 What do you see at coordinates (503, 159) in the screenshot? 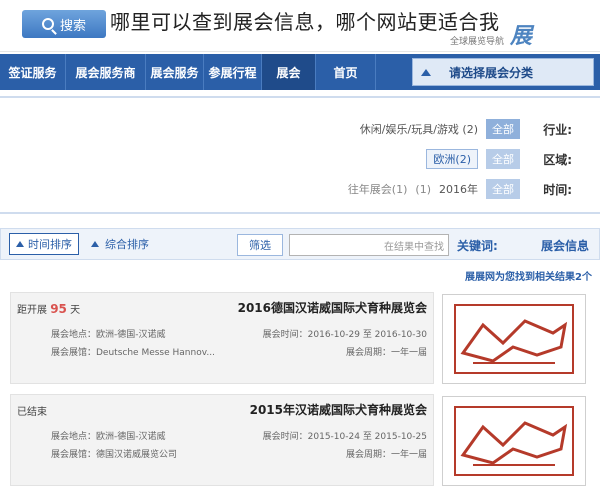
I see `region-all-chip: 全部` at bounding box center [503, 159].